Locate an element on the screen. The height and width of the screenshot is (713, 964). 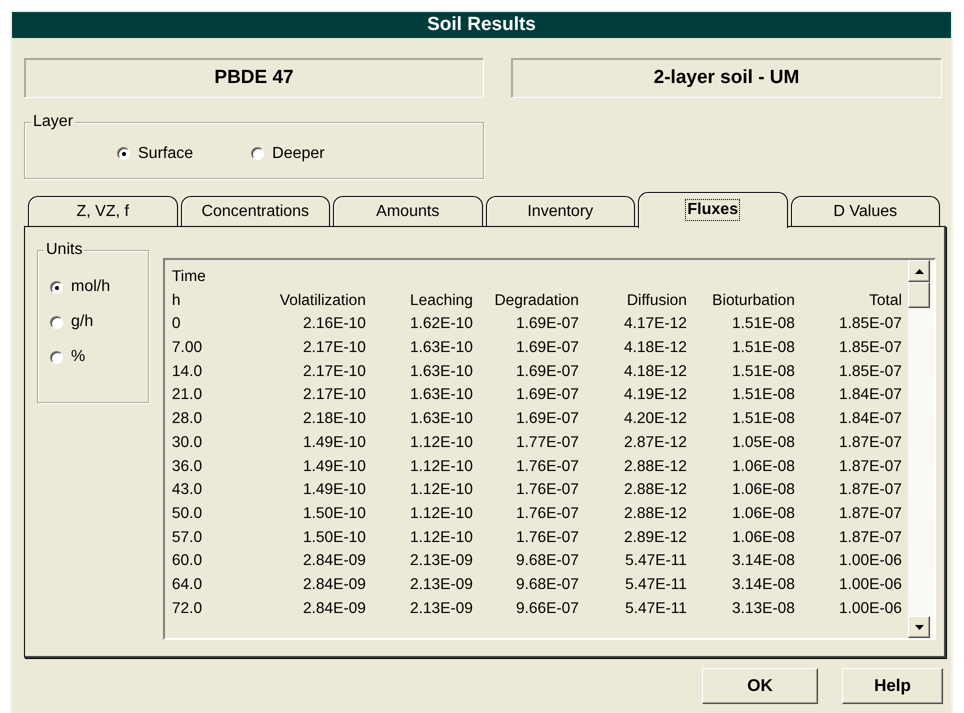
tab: Concentrations is located at coordinates (255, 211).